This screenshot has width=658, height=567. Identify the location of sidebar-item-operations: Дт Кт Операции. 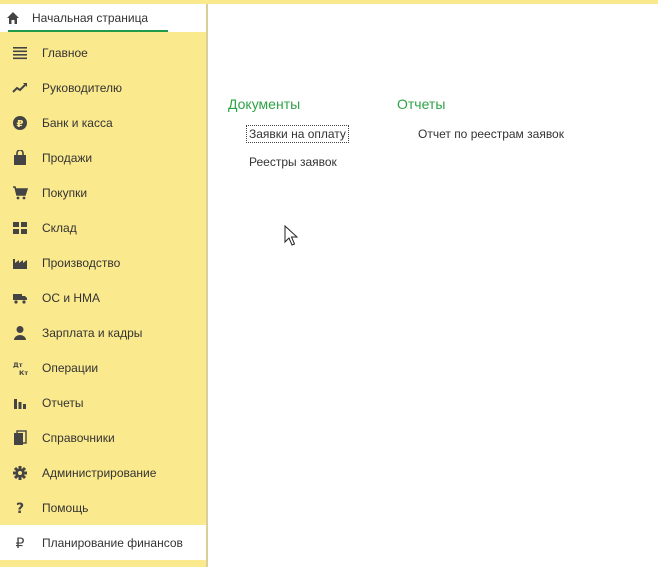
(103, 367).